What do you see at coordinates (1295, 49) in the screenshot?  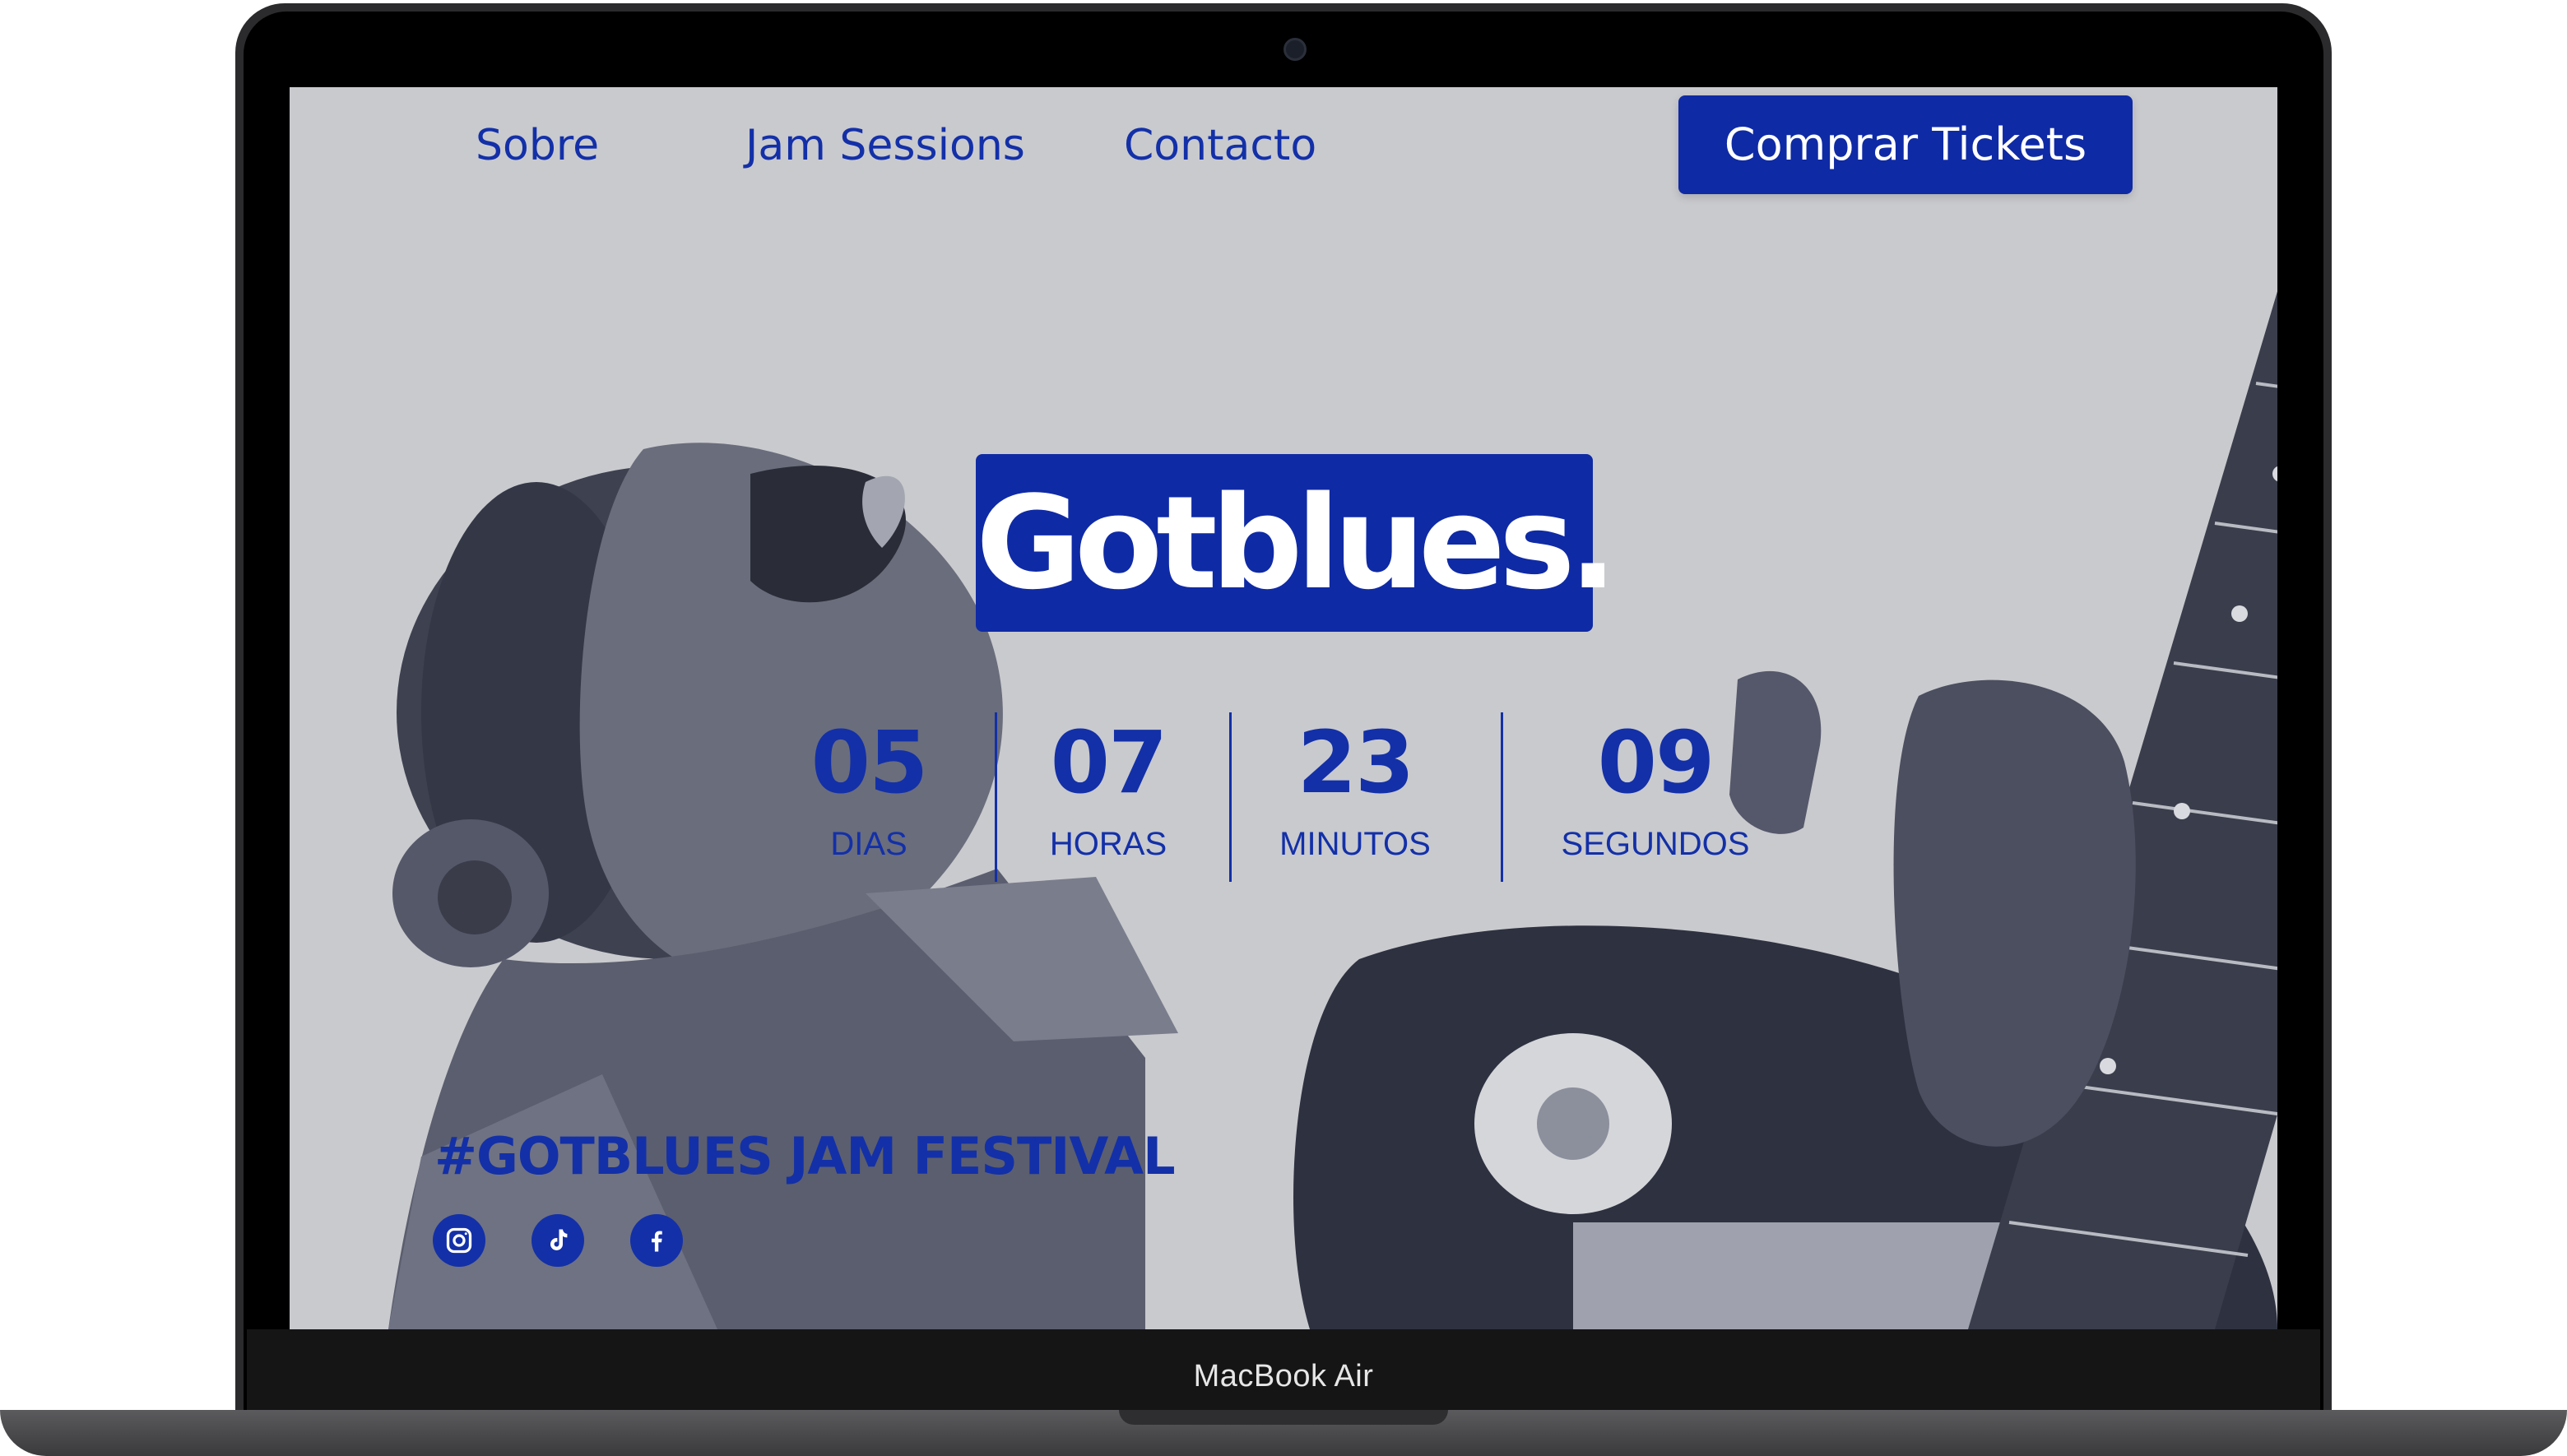 I see `webcam-icon` at bounding box center [1295, 49].